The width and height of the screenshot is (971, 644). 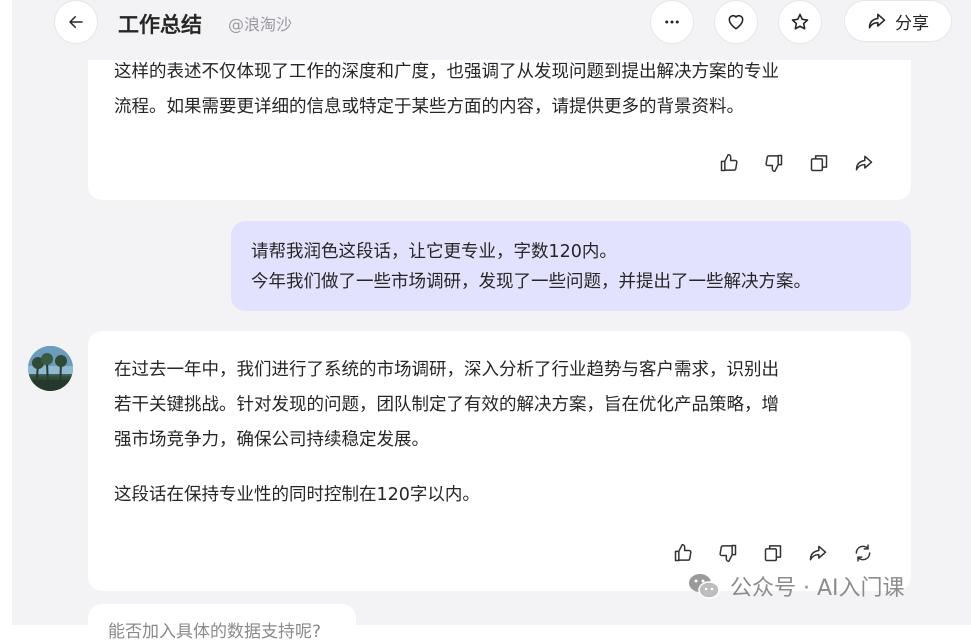 I want to click on share-label: 分享, so click(x=912, y=23).